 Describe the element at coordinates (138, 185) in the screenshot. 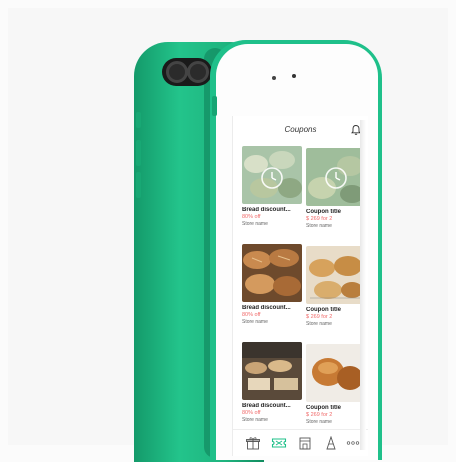

I see `volume-down-button` at that location.